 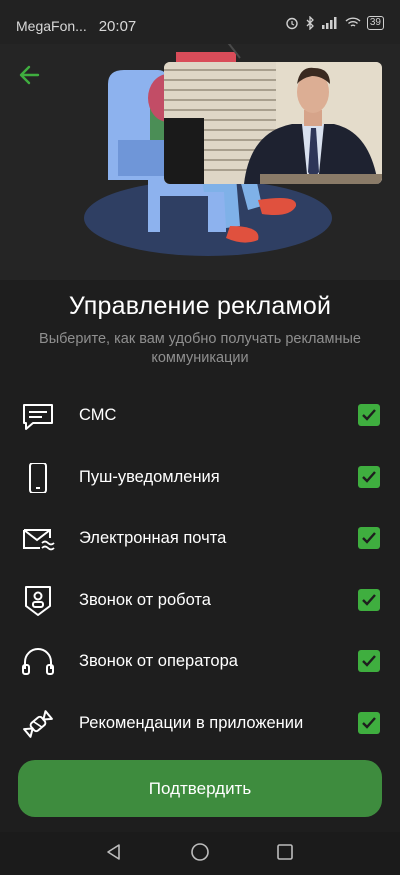 What do you see at coordinates (153, 538) in the screenshot?
I see `option-label: Электронная почта` at bounding box center [153, 538].